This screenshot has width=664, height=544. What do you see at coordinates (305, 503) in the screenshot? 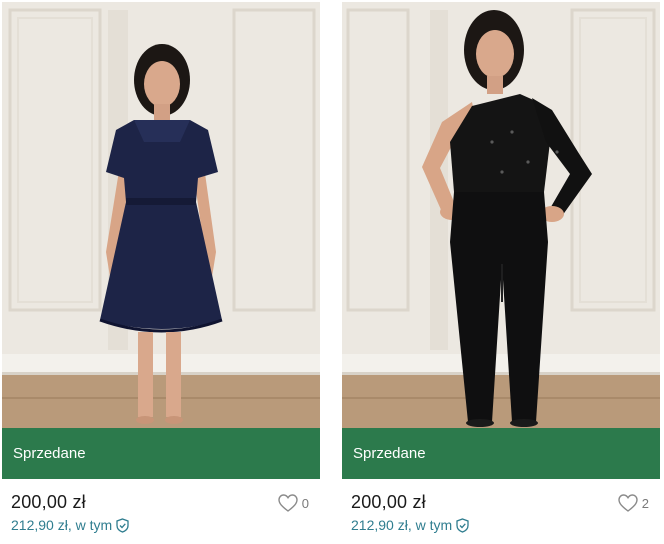
I see `favourite-count: 0` at bounding box center [305, 503].